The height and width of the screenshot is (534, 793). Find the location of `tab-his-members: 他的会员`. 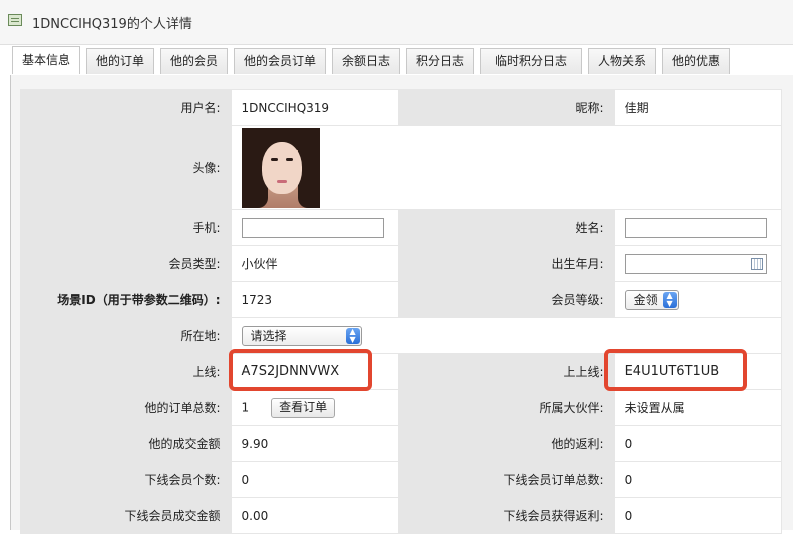

tab-his-members: 他的会员 is located at coordinates (194, 61).